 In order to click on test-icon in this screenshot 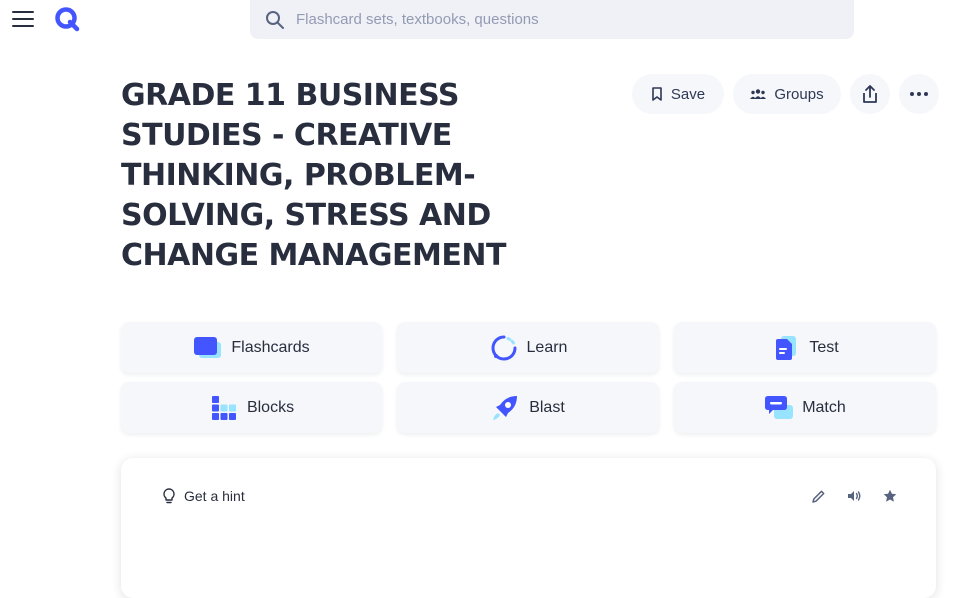, I will do `click(786, 348)`.